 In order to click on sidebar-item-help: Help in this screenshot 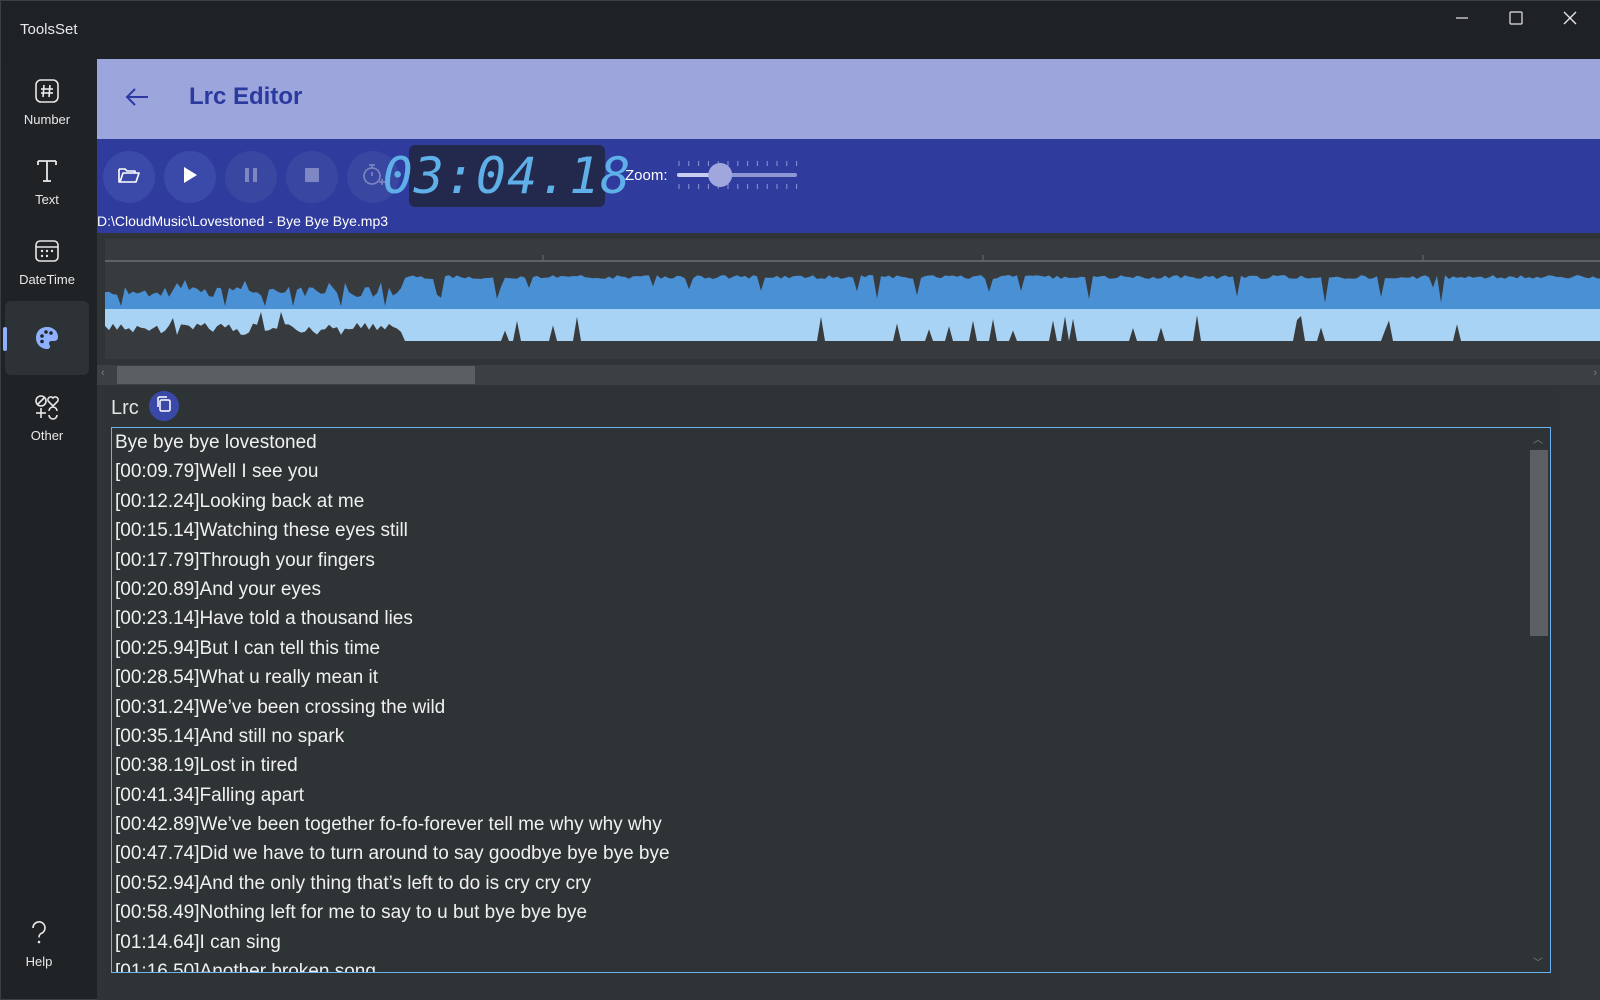, I will do `click(39, 942)`.